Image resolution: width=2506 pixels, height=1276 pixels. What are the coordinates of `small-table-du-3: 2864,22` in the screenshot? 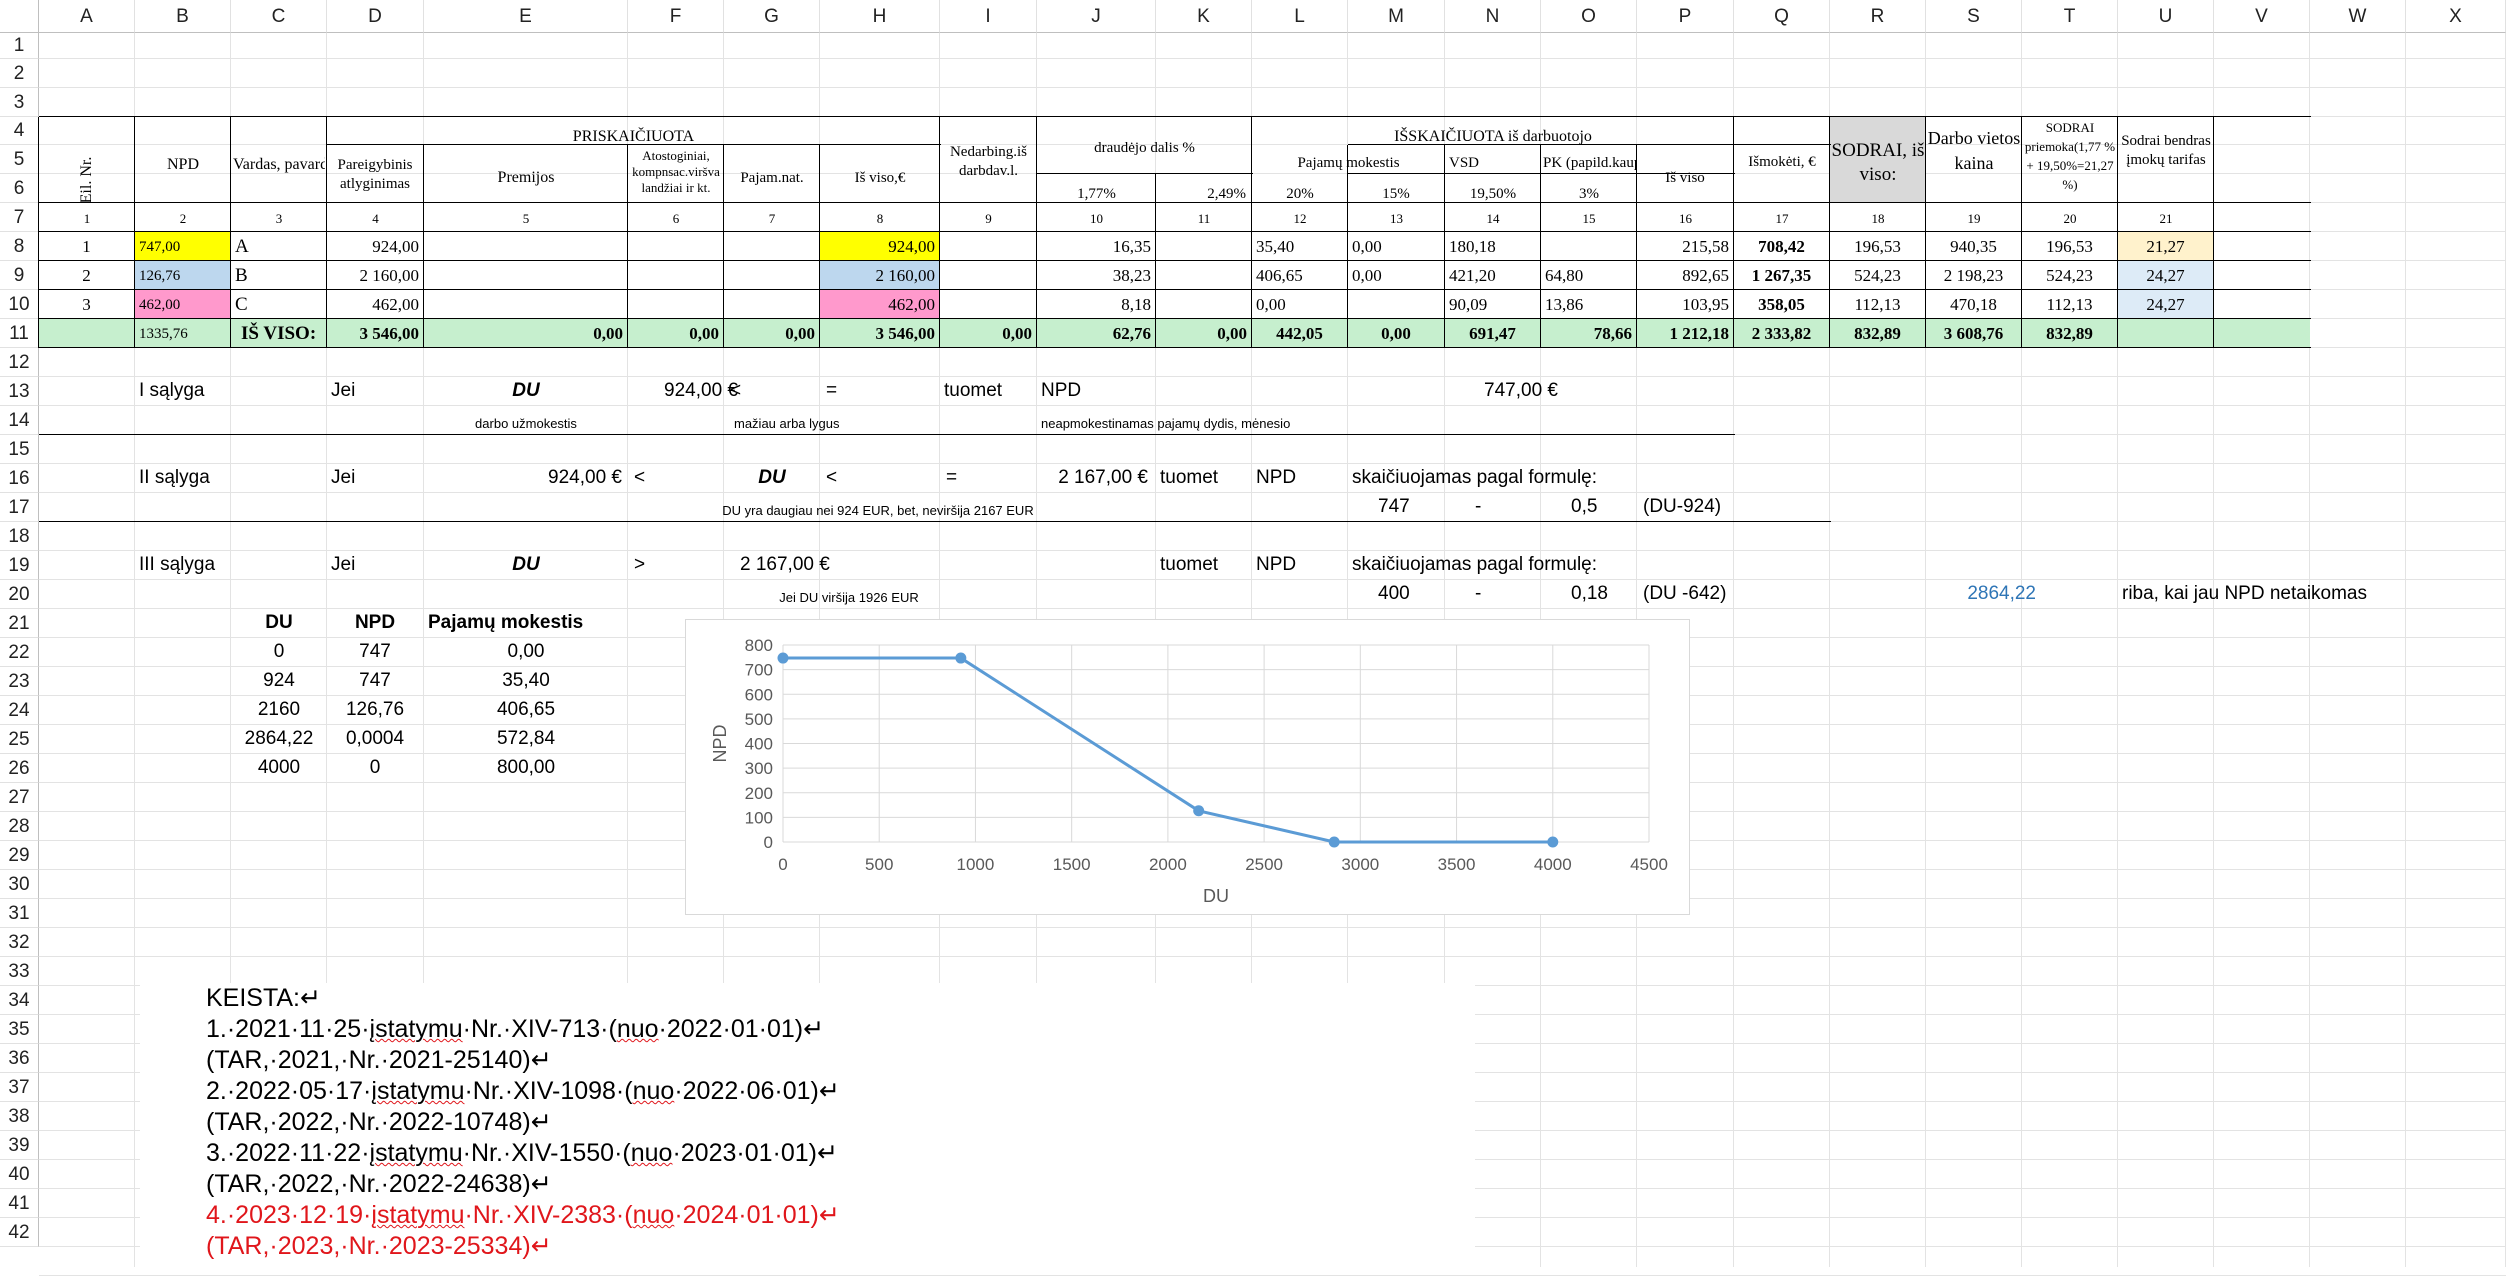 It's located at (279, 739).